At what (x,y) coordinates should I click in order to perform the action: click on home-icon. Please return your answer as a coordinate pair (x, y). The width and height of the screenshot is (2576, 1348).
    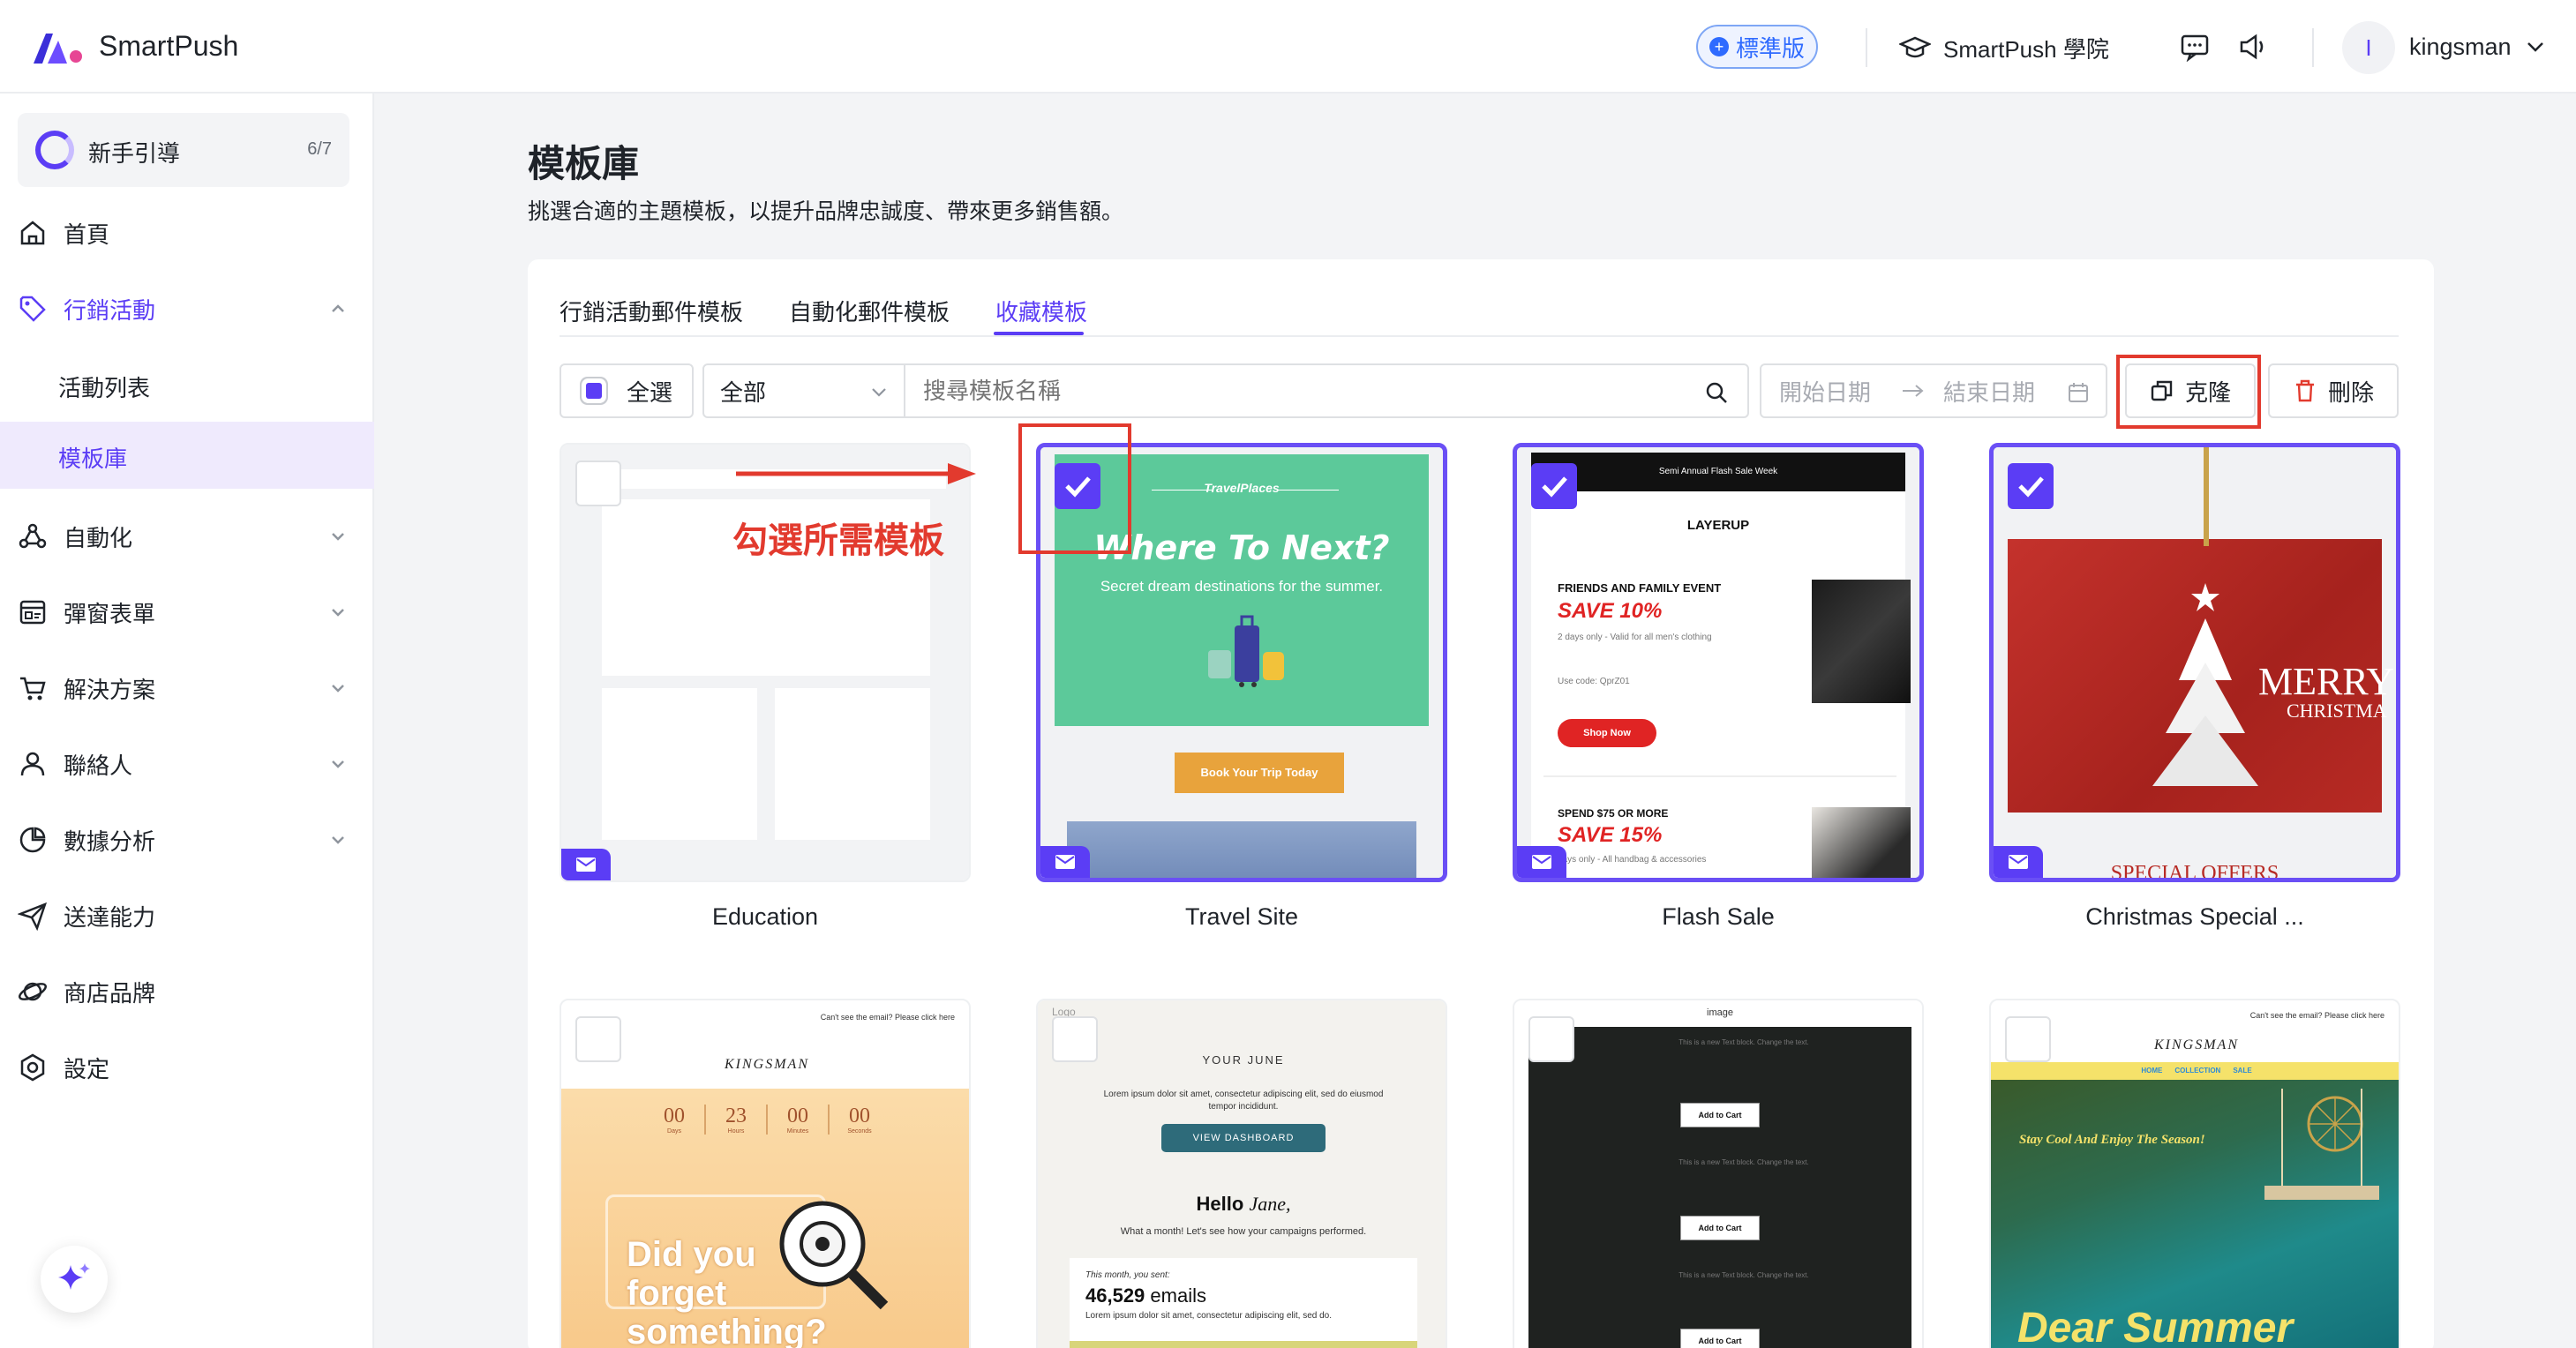
    Looking at the image, I should click on (32, 233).